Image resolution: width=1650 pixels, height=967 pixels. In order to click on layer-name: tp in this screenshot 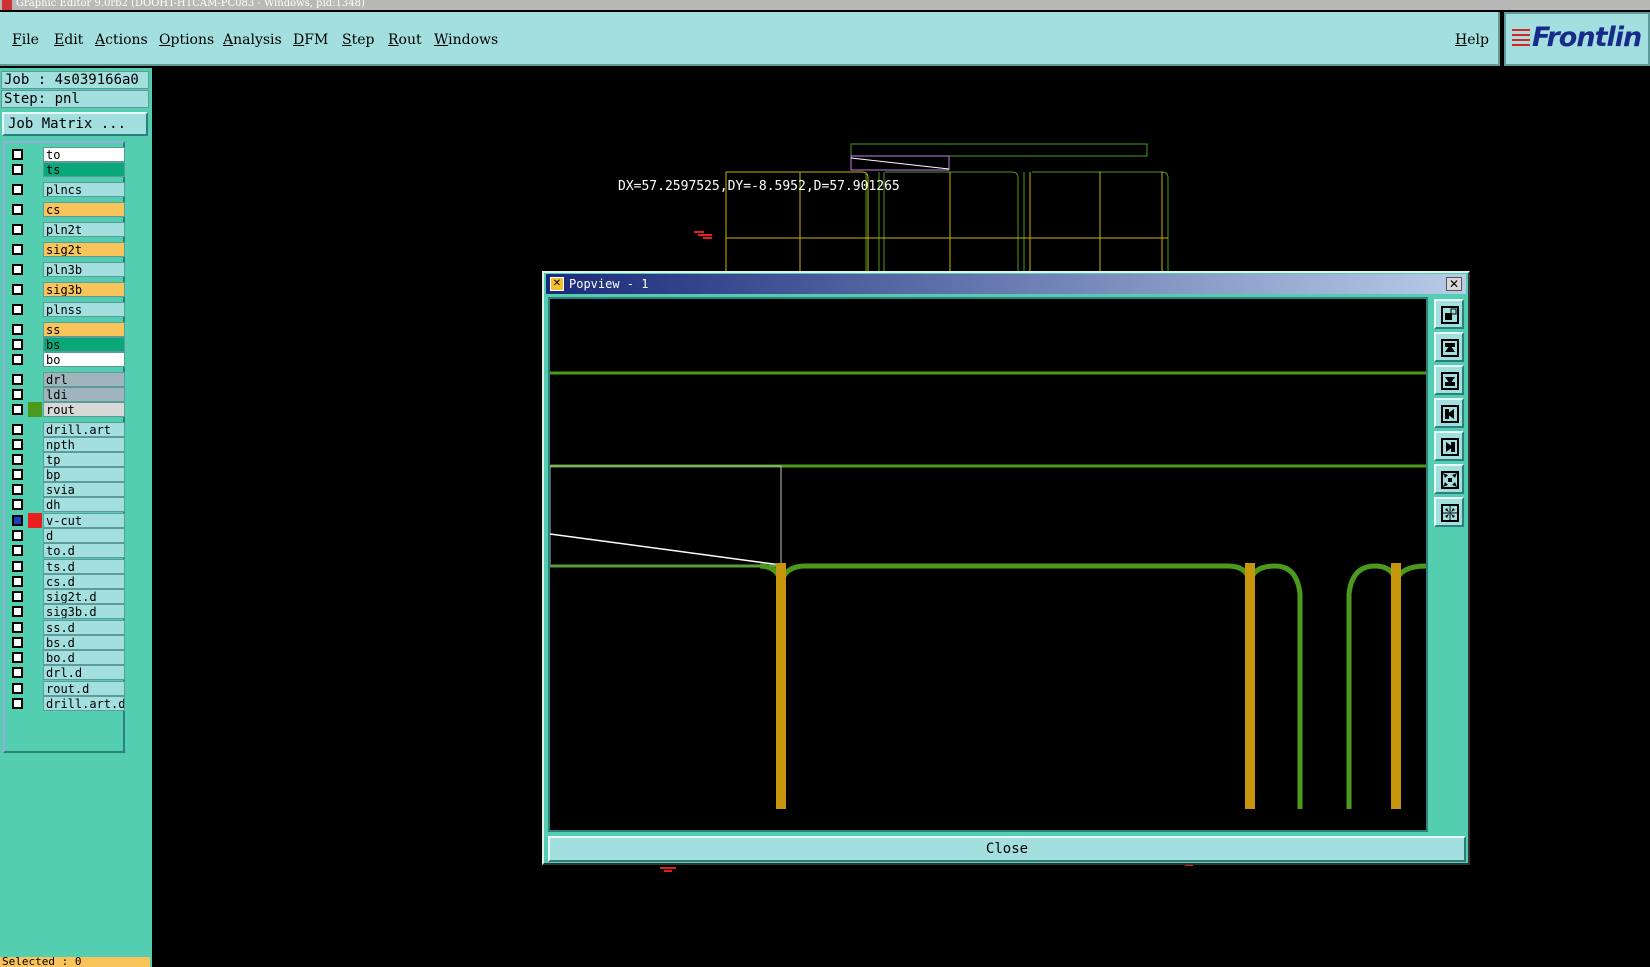, I will do `click(84, 459)`.